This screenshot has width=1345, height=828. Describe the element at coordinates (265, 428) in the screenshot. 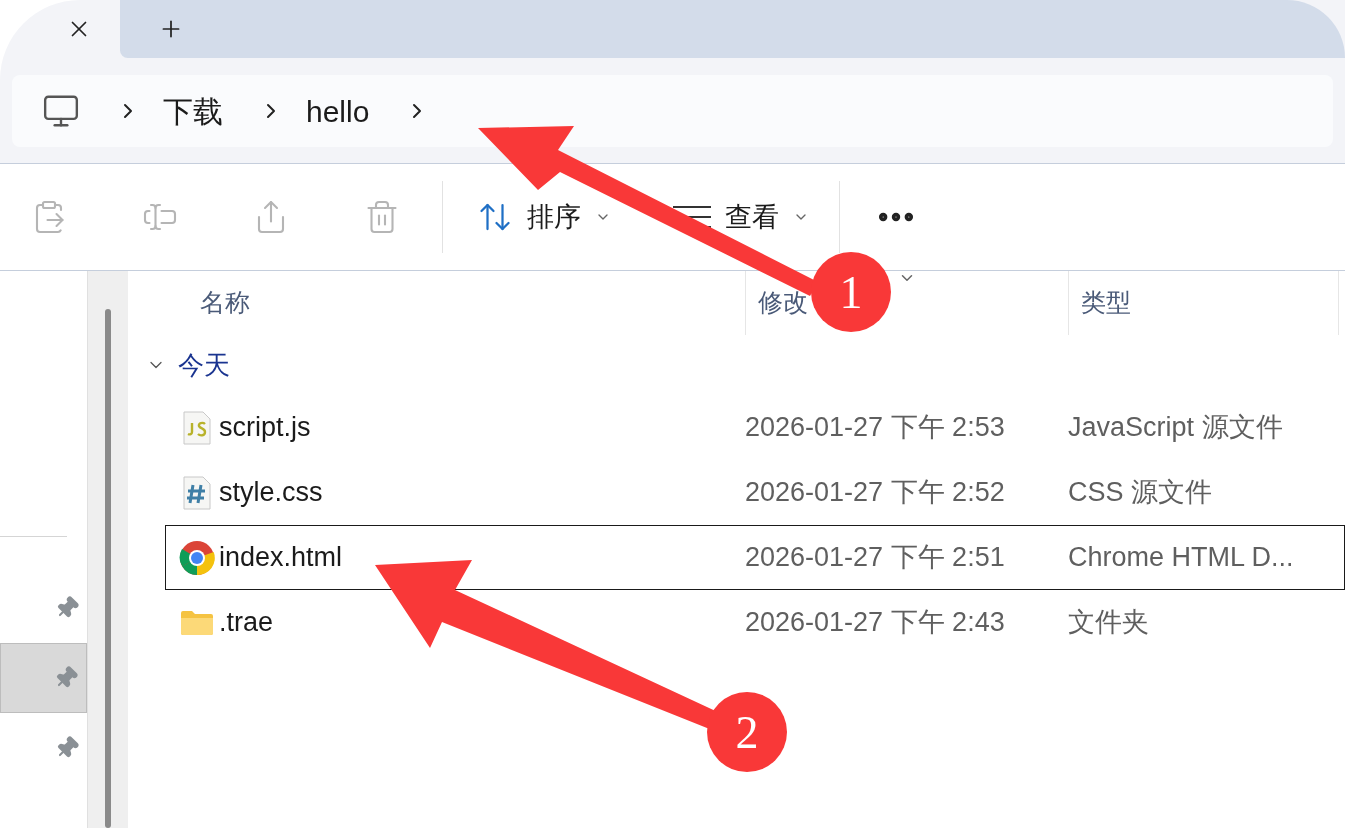

I see `file-name: script.js` at that location.